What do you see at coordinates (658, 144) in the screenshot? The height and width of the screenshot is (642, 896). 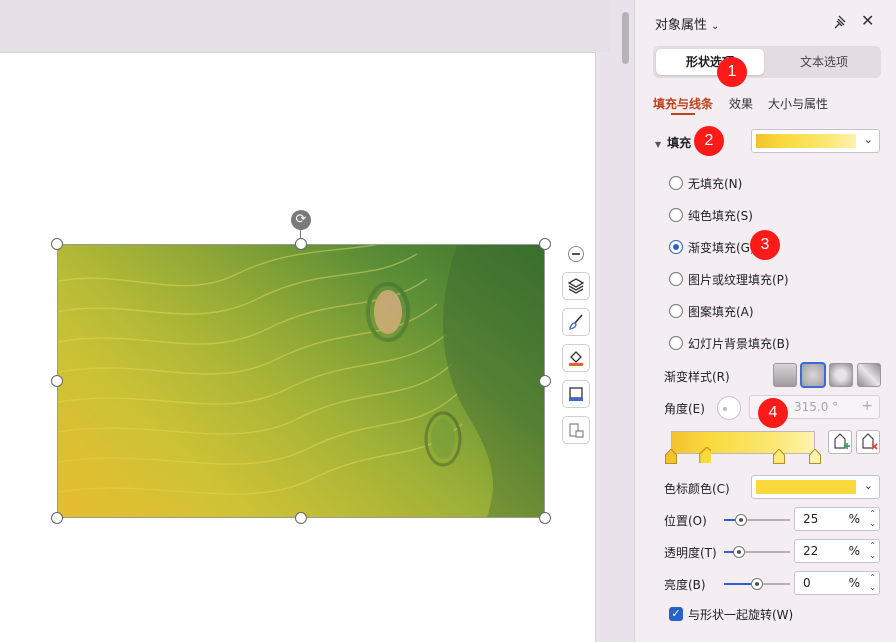 I see `collapse-triangle-icon: ▼` at bounding box center [658, 144].